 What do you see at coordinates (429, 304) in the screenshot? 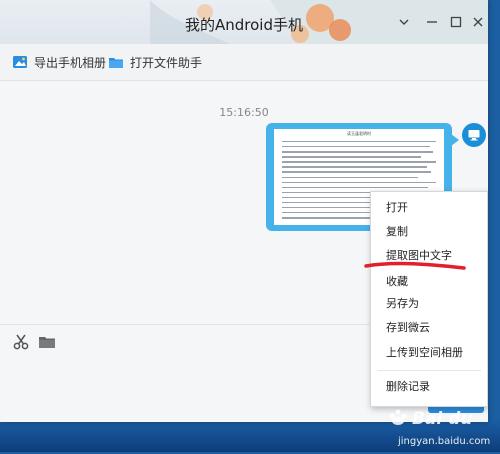
I see `menu-item-save-as: 另存为` at bounding box center [429, 304].